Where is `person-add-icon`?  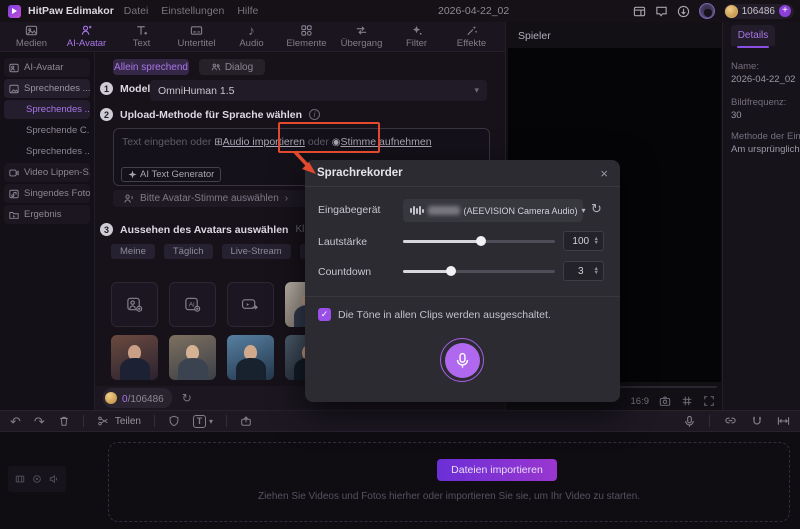 person-add-icon is located at coordinates (134, 304).